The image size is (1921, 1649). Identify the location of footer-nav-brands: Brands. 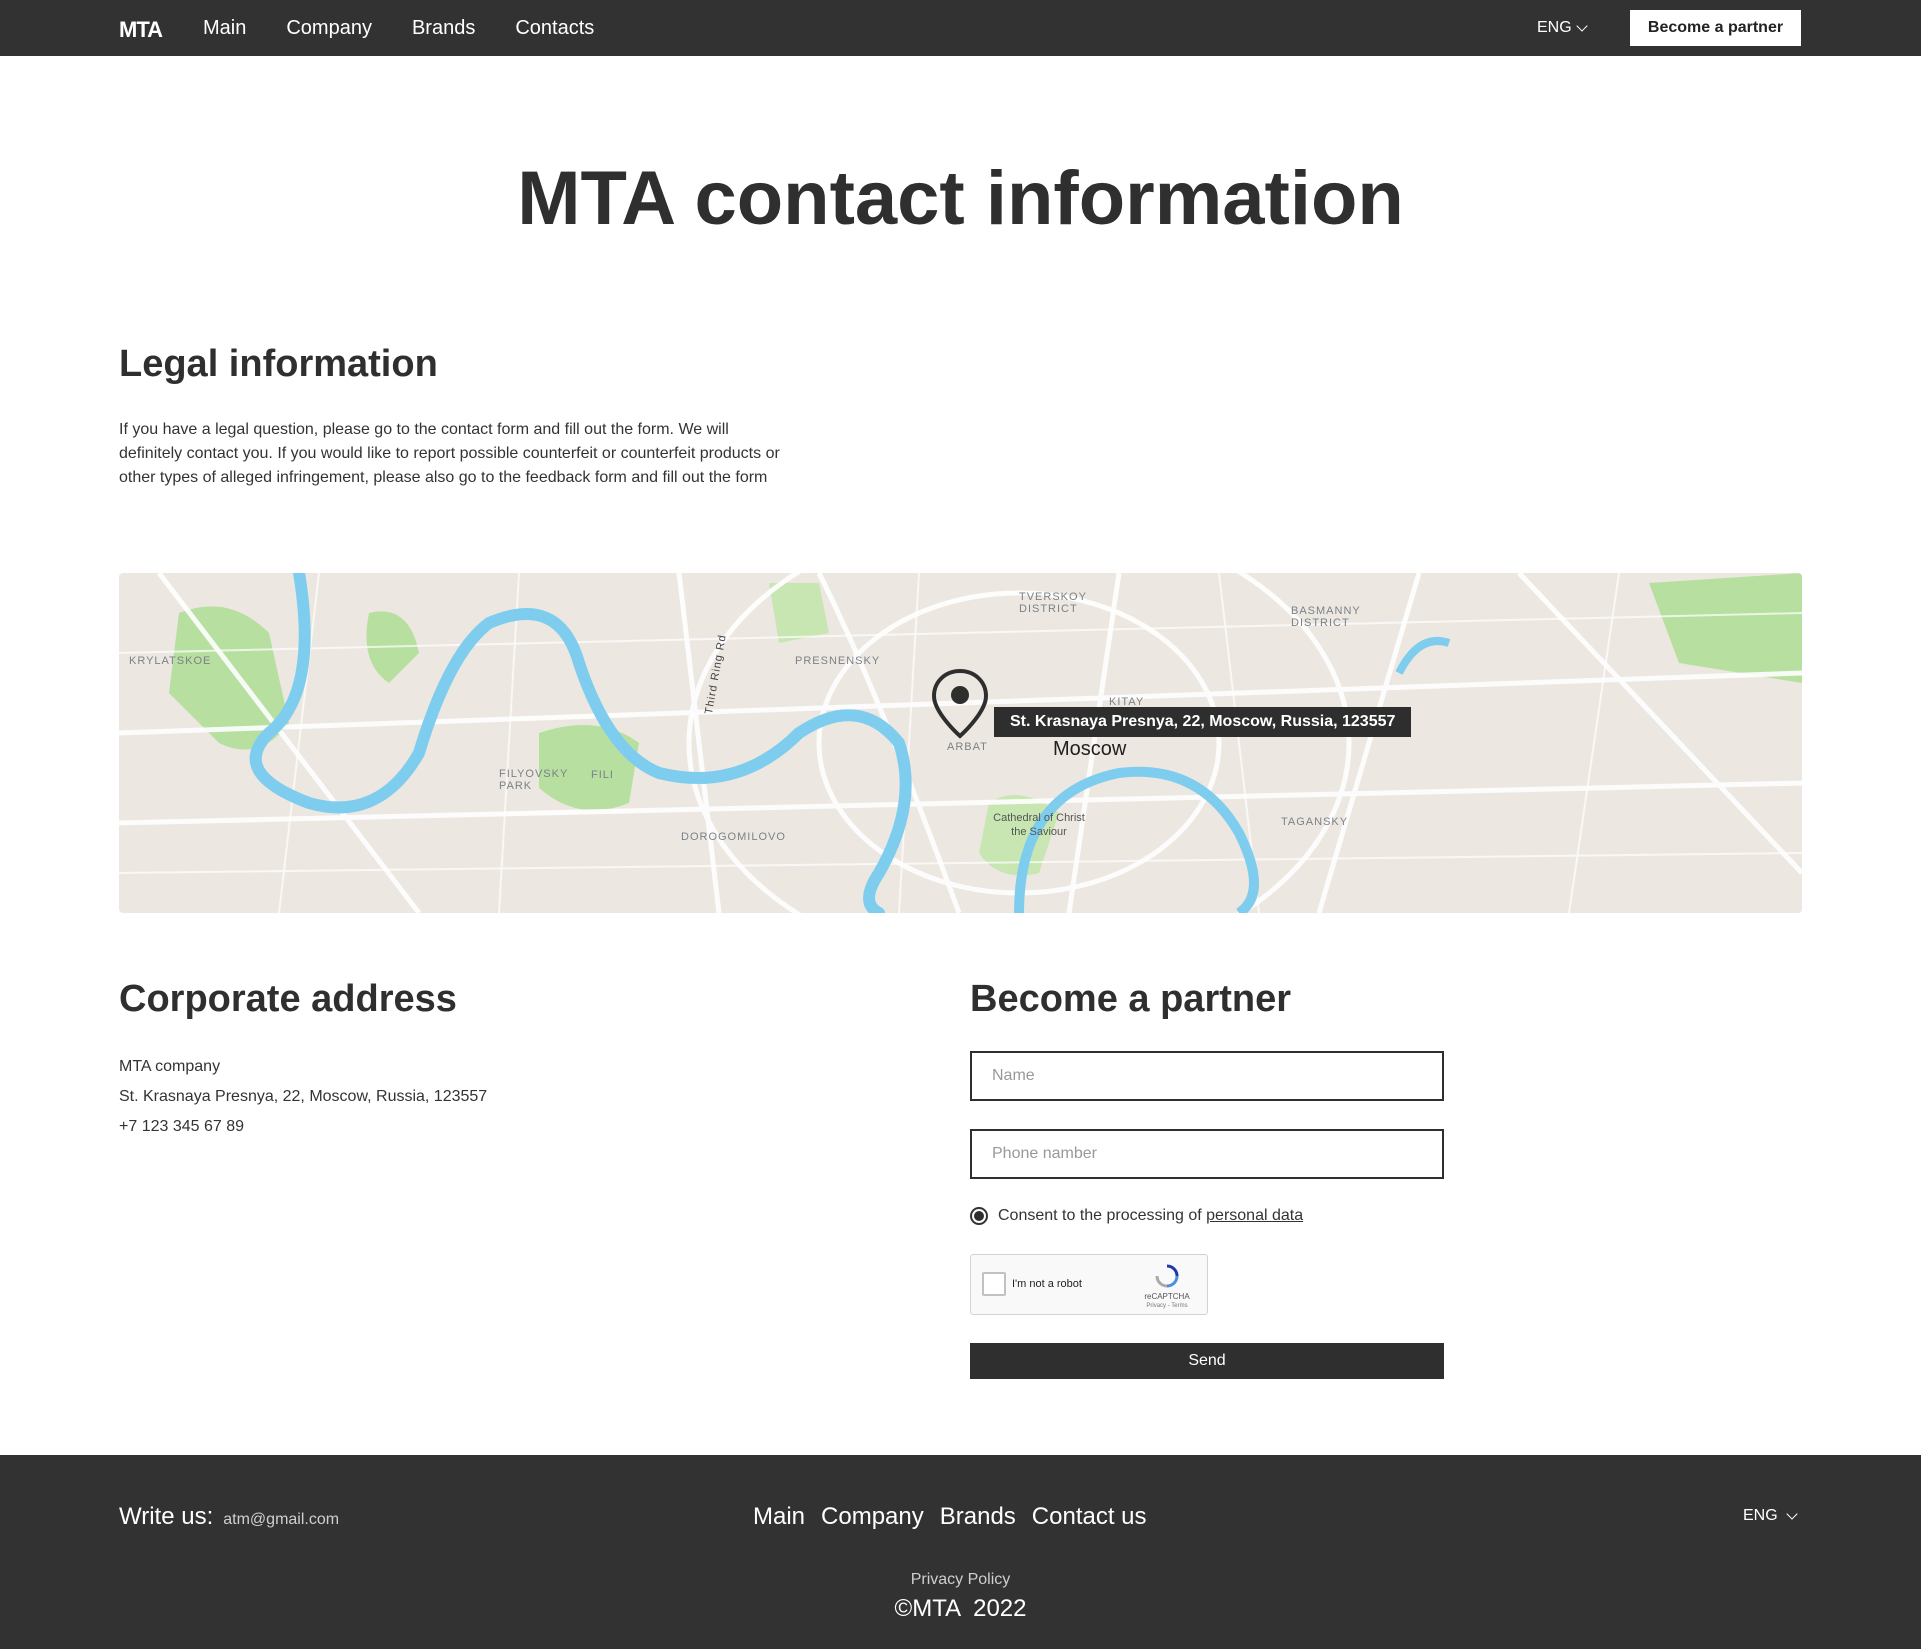
(978, 1517).